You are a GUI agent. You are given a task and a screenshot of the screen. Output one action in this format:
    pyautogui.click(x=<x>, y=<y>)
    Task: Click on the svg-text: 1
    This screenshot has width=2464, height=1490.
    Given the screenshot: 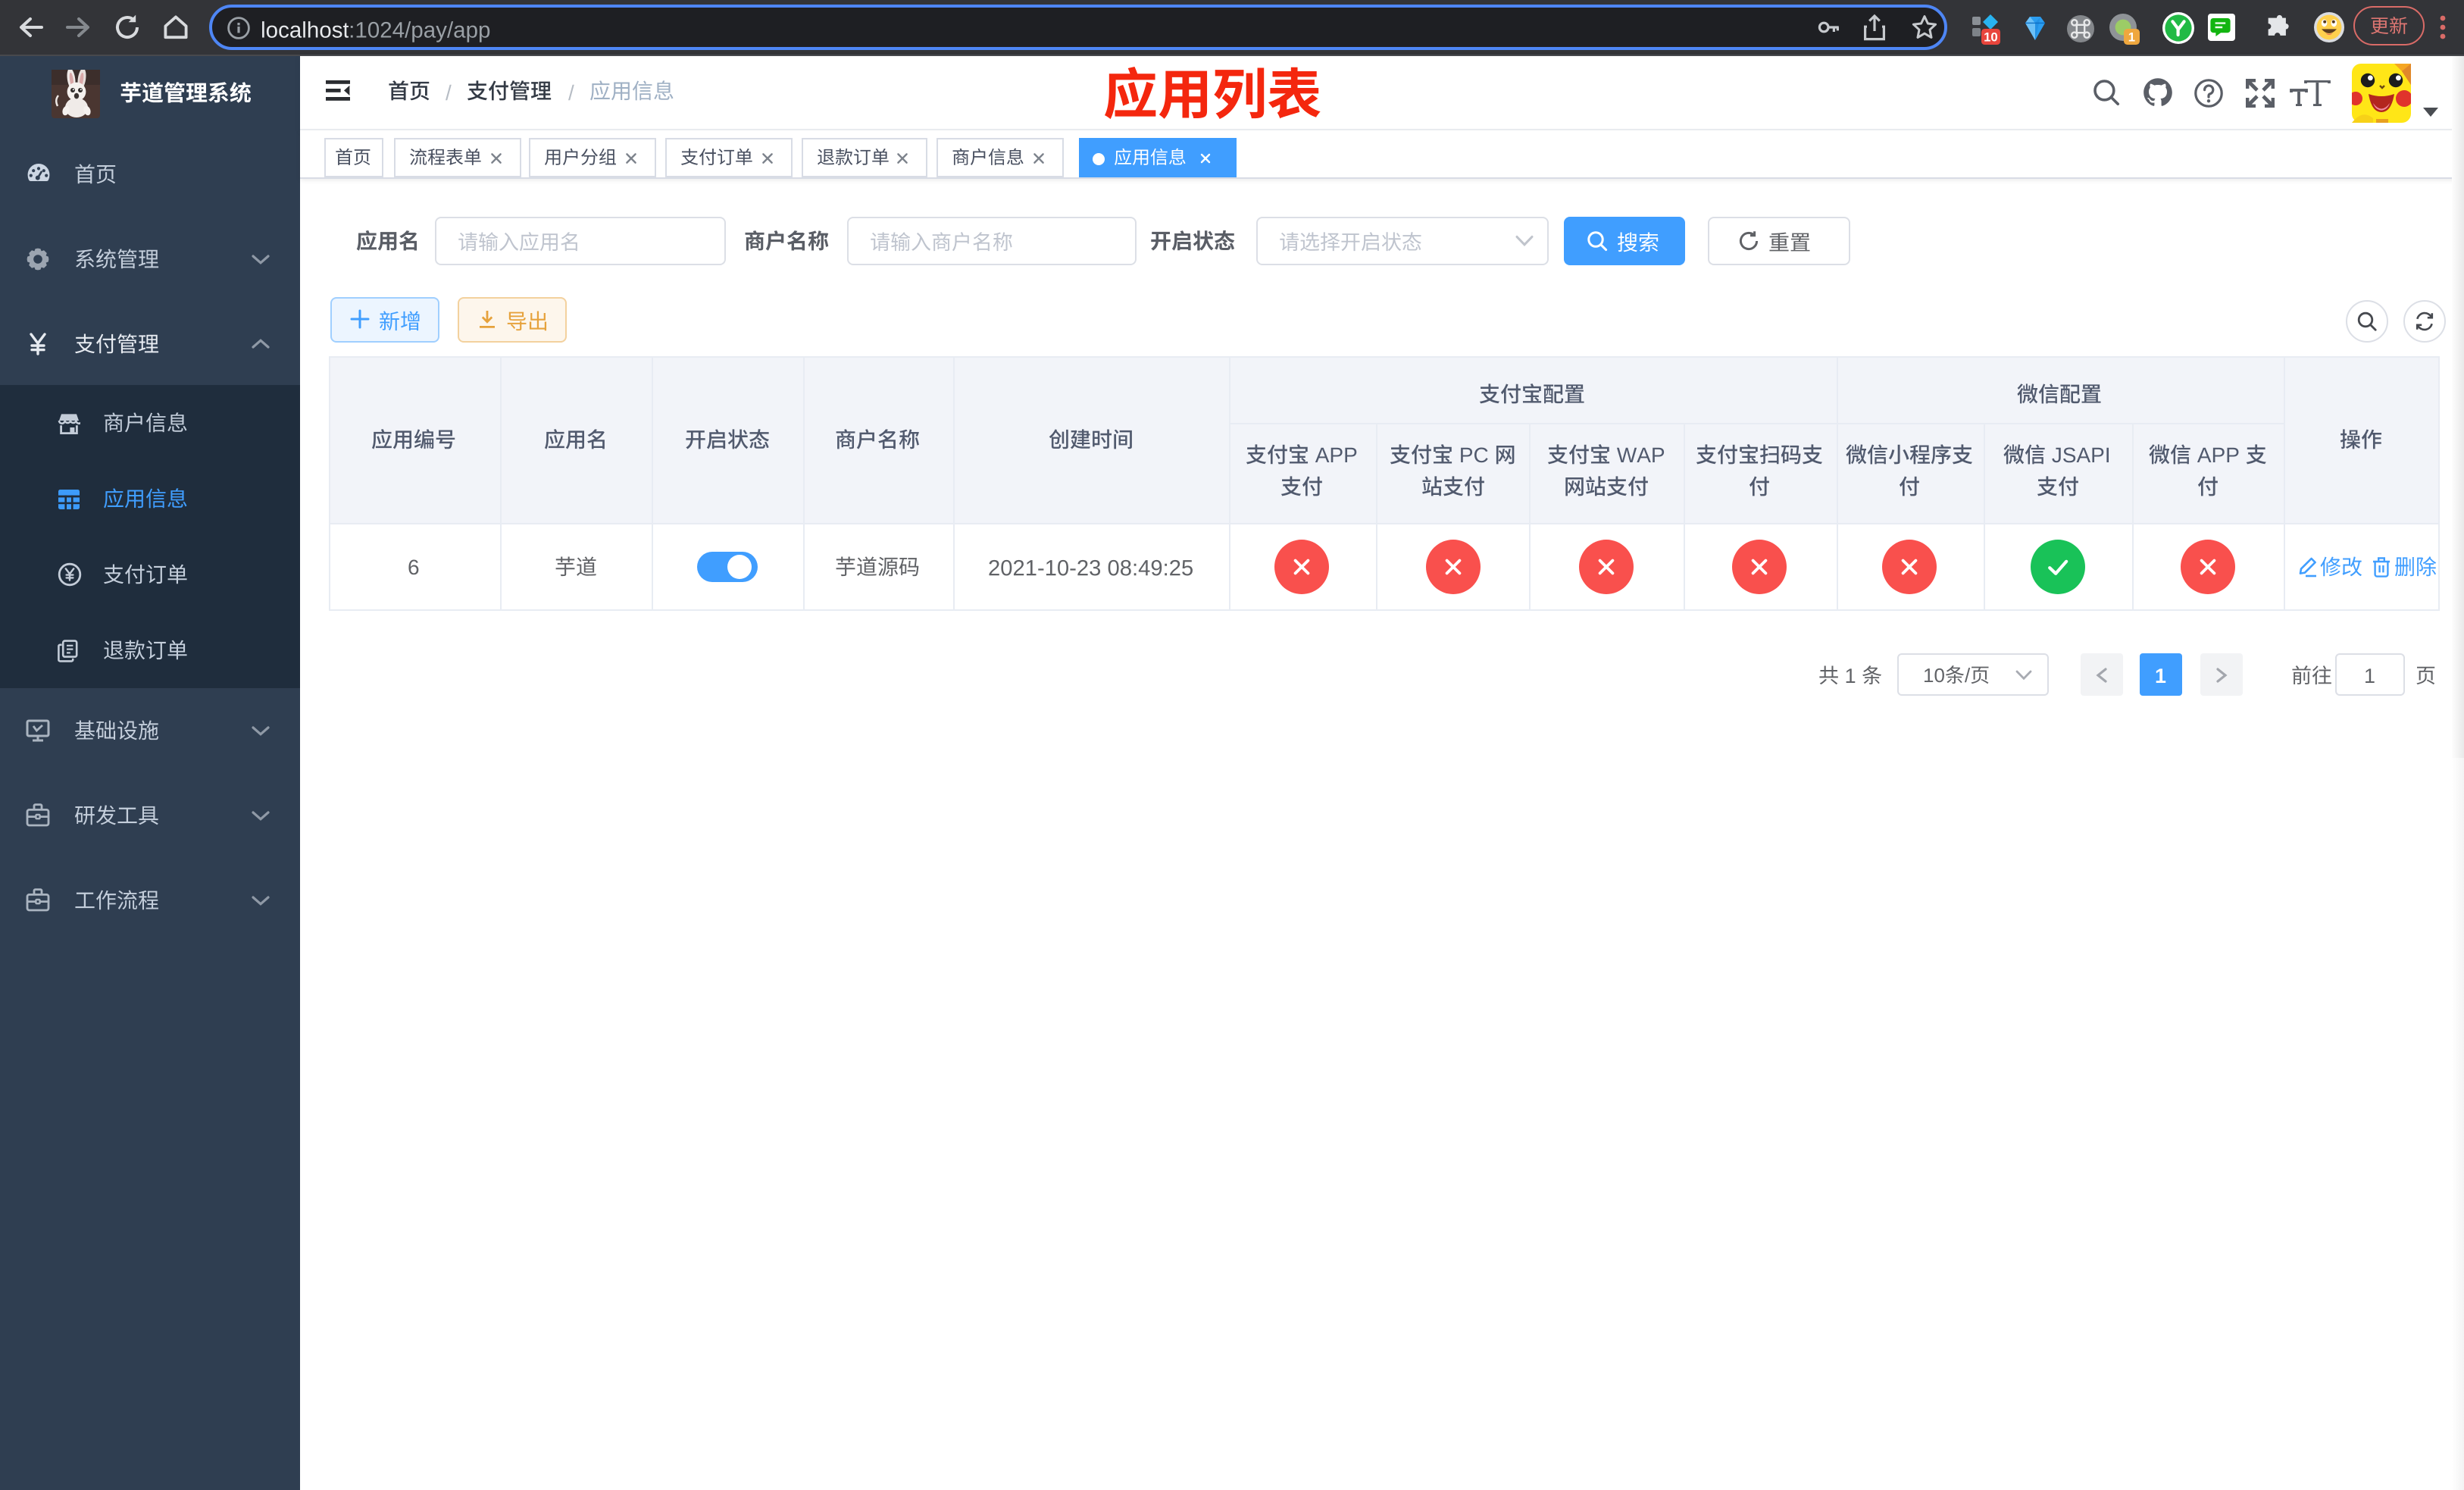 What is the action you would take?
    pyautogui.click(x=2131, y=37)
    